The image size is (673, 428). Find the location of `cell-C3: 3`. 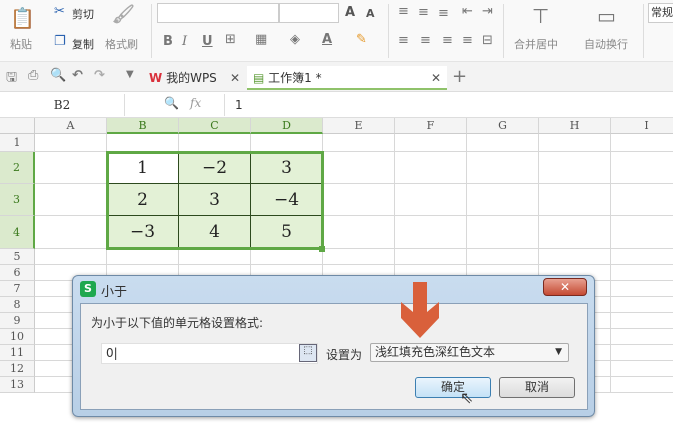

cell-C3: 3 is located at coordinates (215, 200).